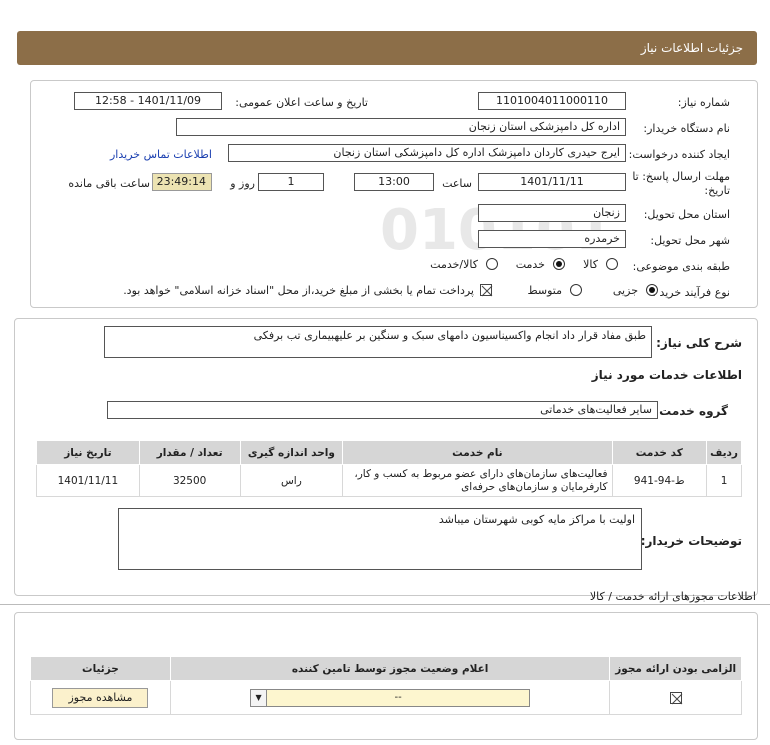  I want to click on deadline-date-field: 1401/11/11, so click(552, 182).